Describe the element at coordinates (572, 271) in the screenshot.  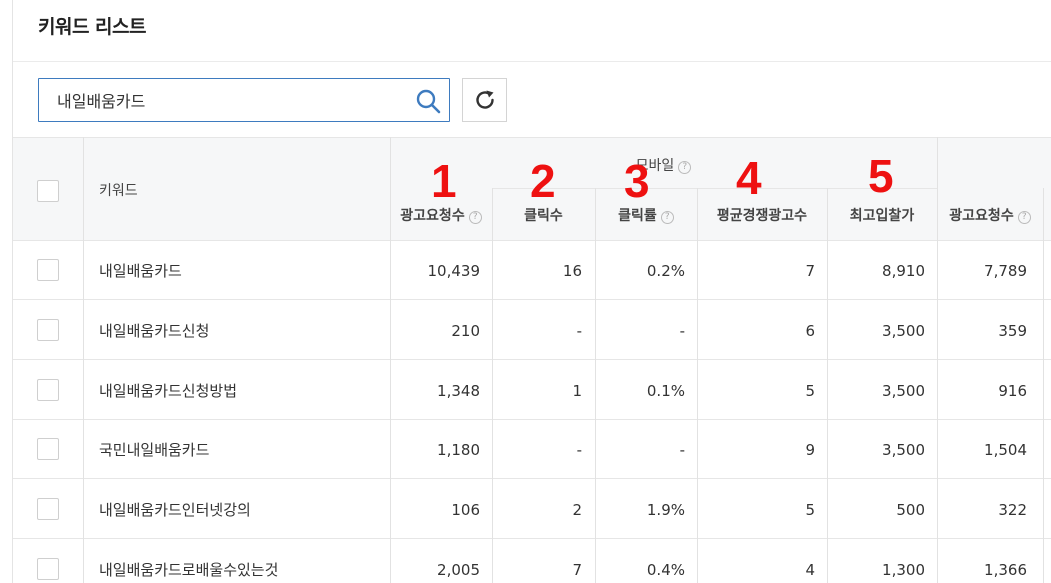
I see `row-clicks: 16` at that location.